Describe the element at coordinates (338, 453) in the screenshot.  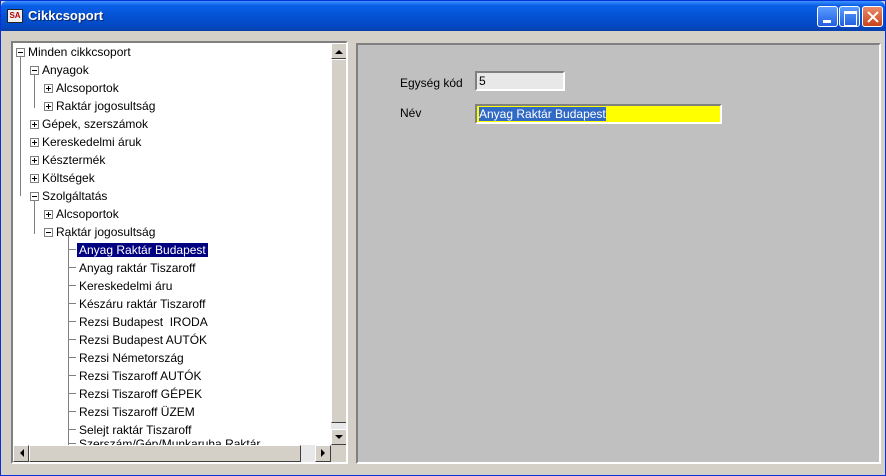
I see `scrollbar-corner` at that location.